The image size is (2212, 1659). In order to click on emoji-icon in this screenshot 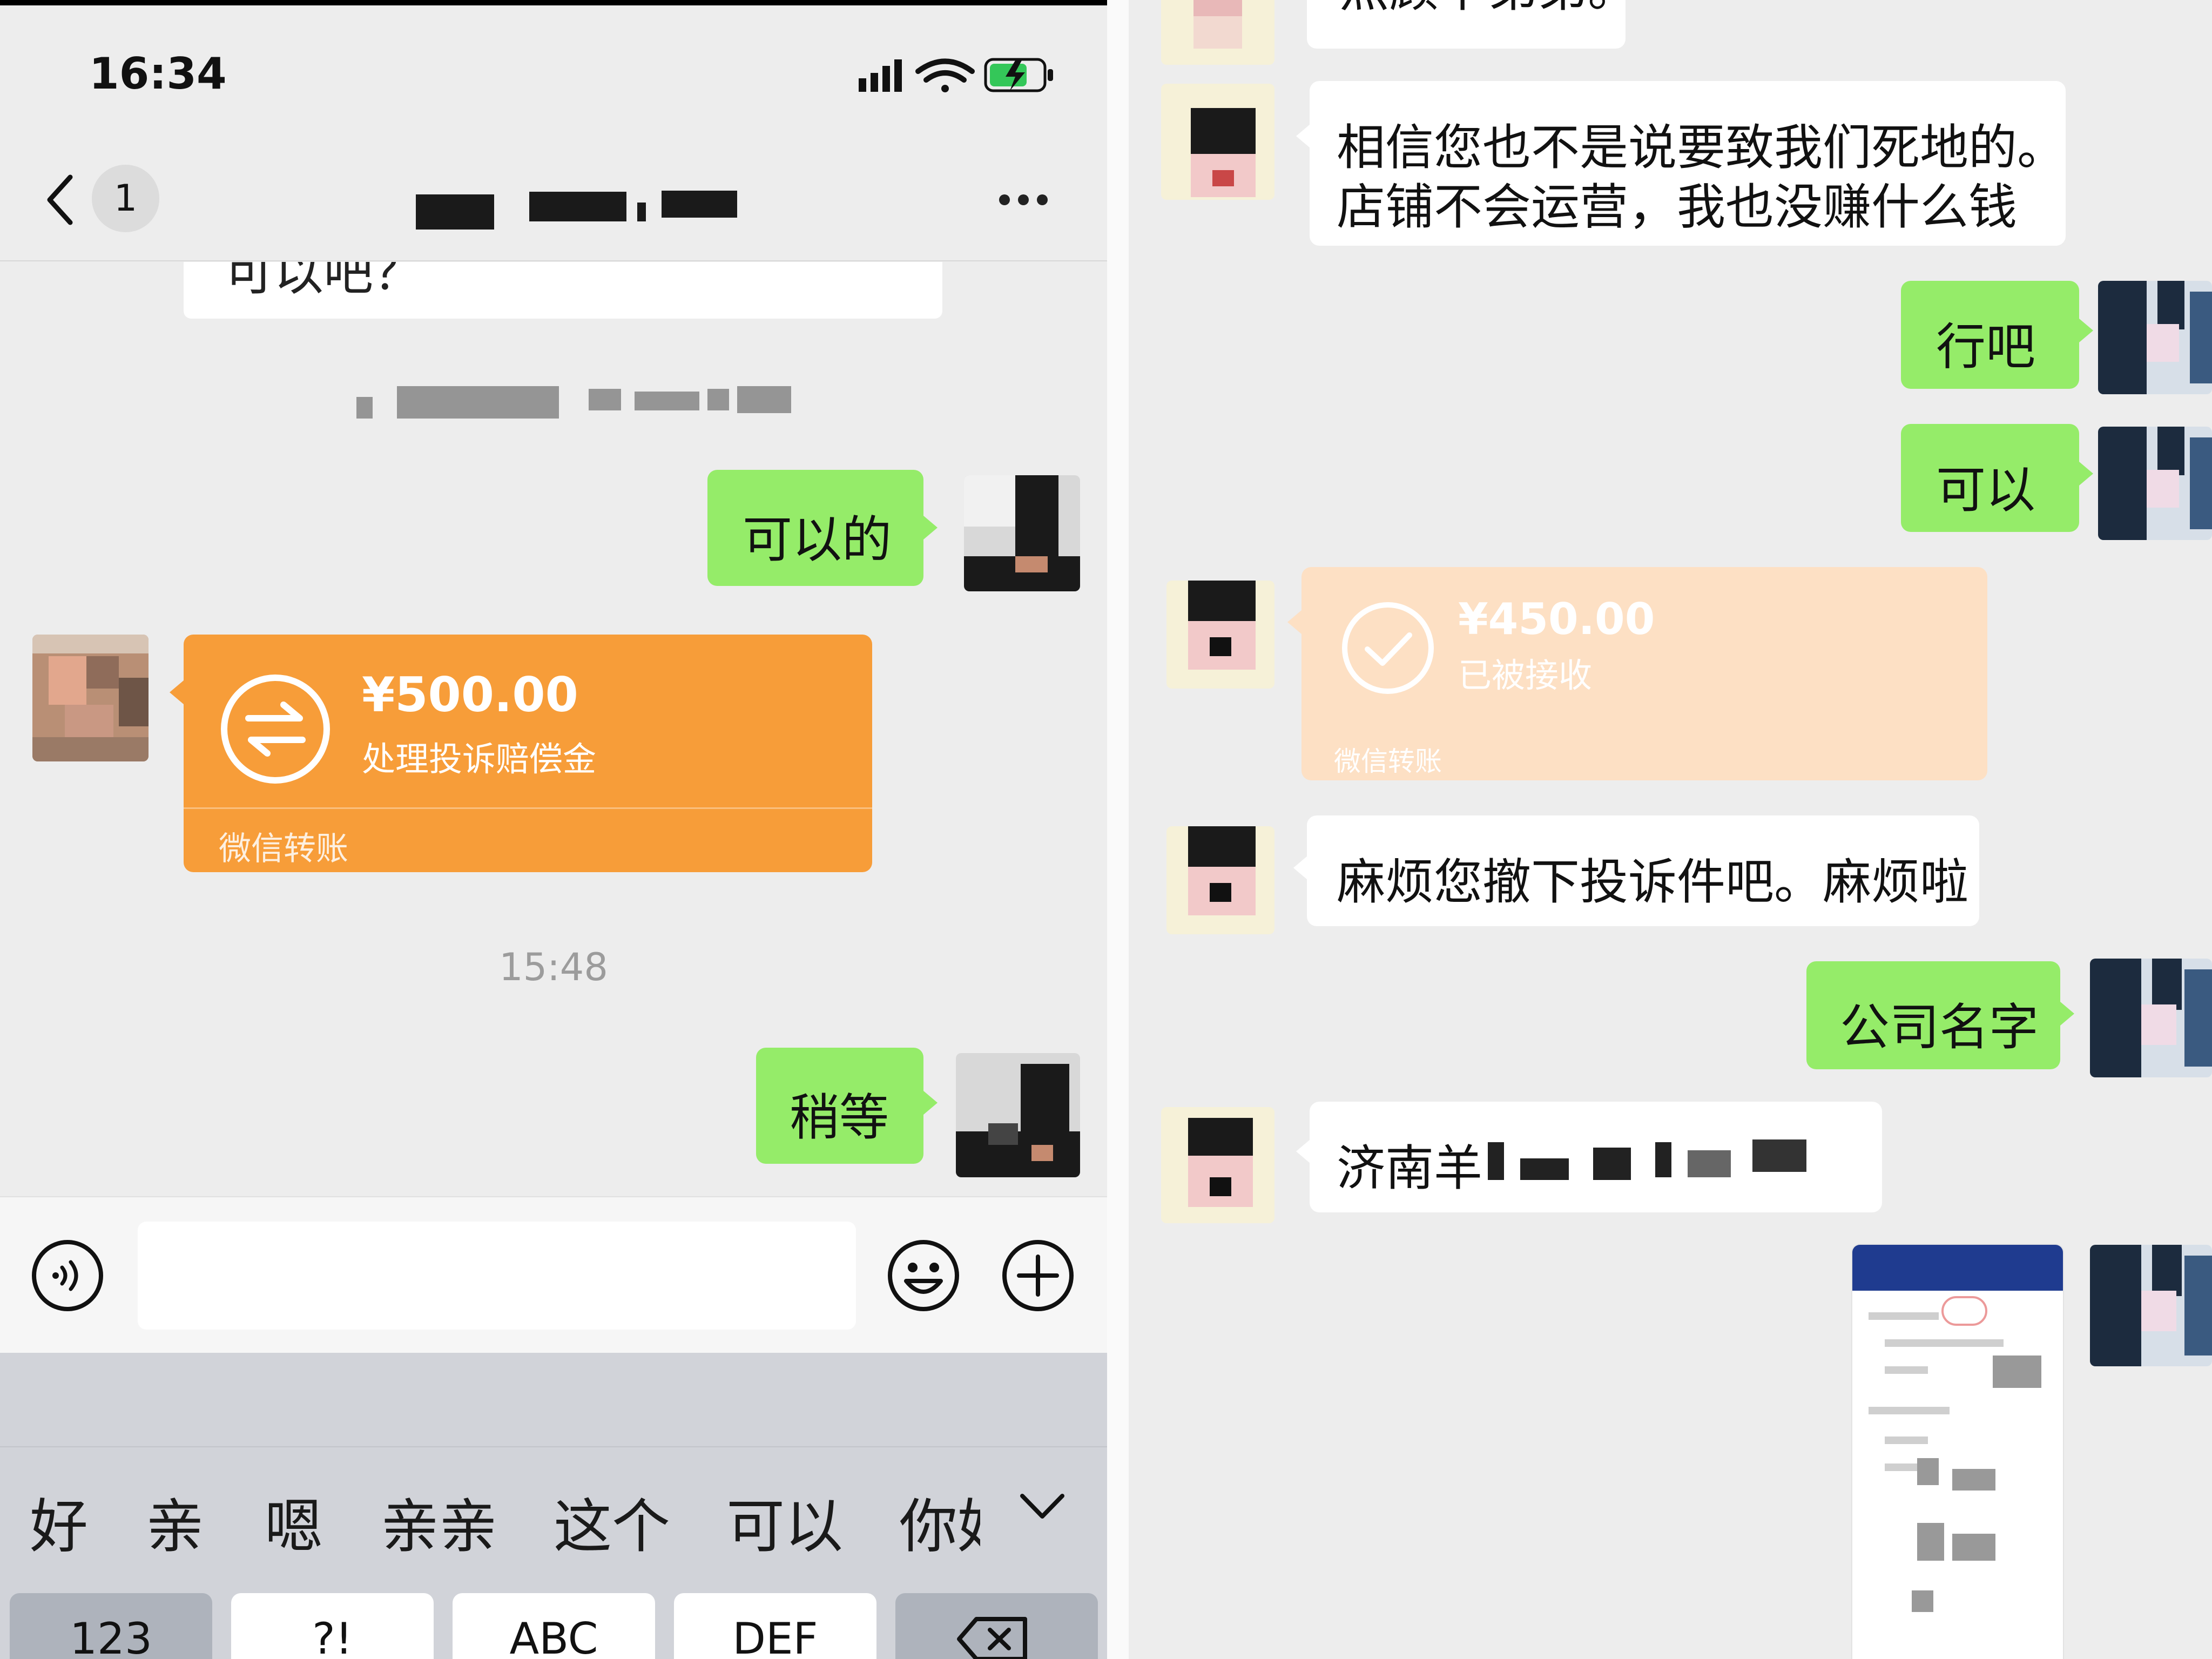, I will do `click(923, 1275)`.